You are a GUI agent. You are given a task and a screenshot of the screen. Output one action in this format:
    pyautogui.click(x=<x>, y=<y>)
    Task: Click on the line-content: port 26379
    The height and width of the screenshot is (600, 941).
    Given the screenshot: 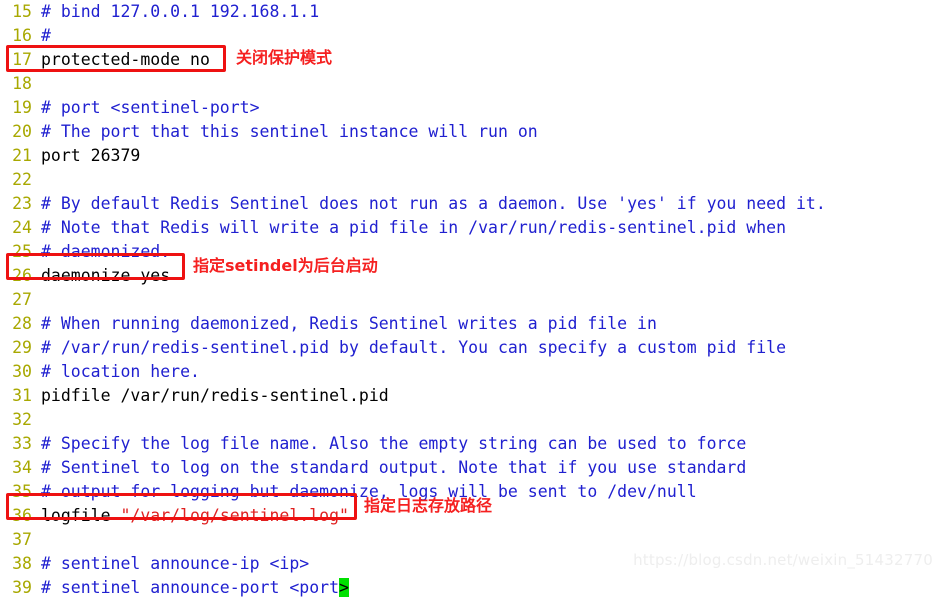 What is the action you would take?
    pyautogui.click(x=86, y=156)
    